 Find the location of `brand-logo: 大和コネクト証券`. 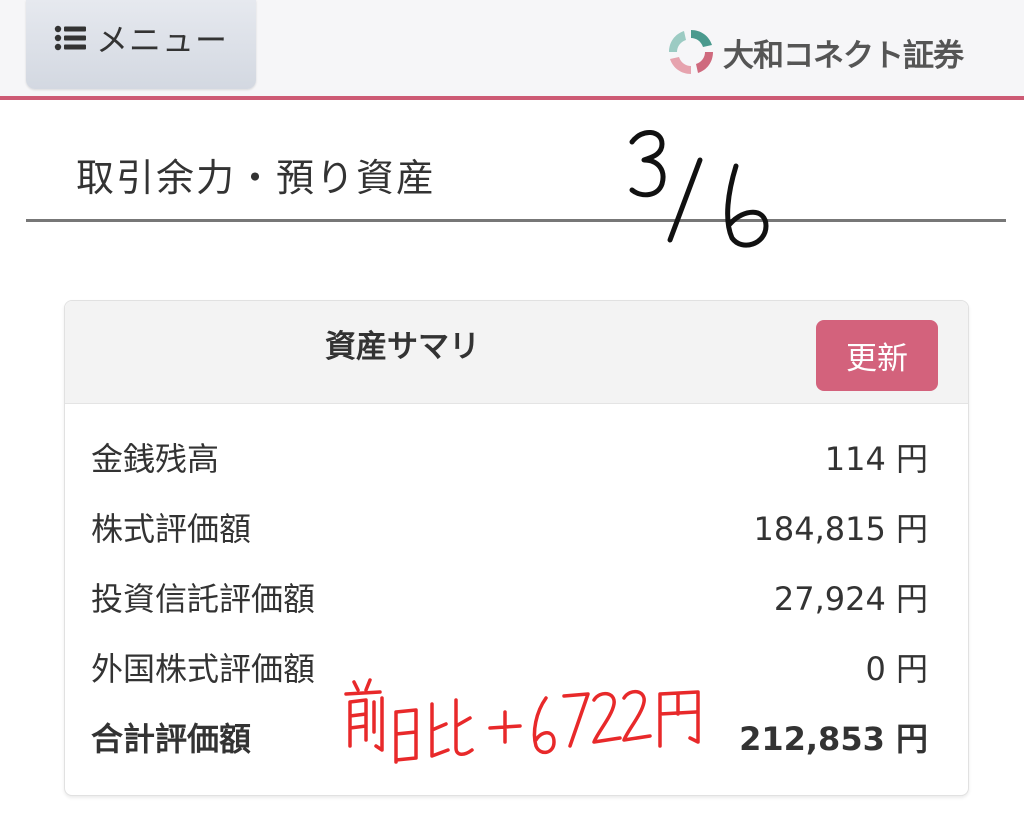

brand-logo: 大和コネクト証券 is located at coordinates (814, 52).